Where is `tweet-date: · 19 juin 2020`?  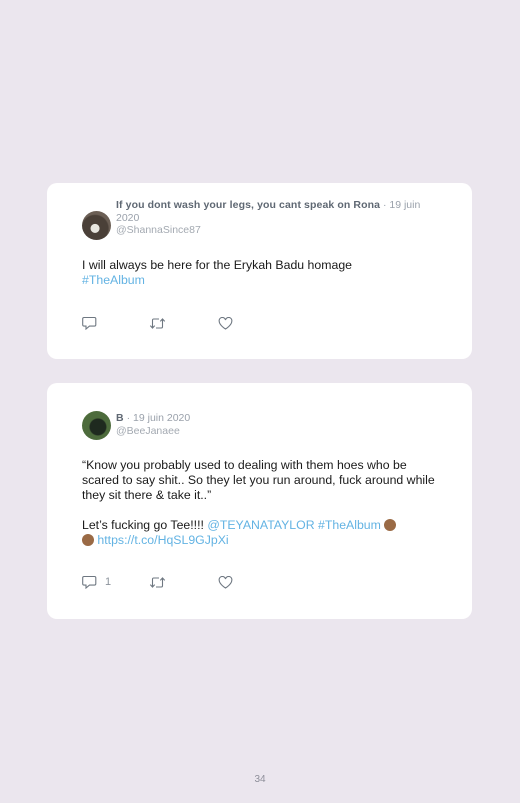 tweet-date: · 19 juin 2020 is located at coordinates (159, 418).